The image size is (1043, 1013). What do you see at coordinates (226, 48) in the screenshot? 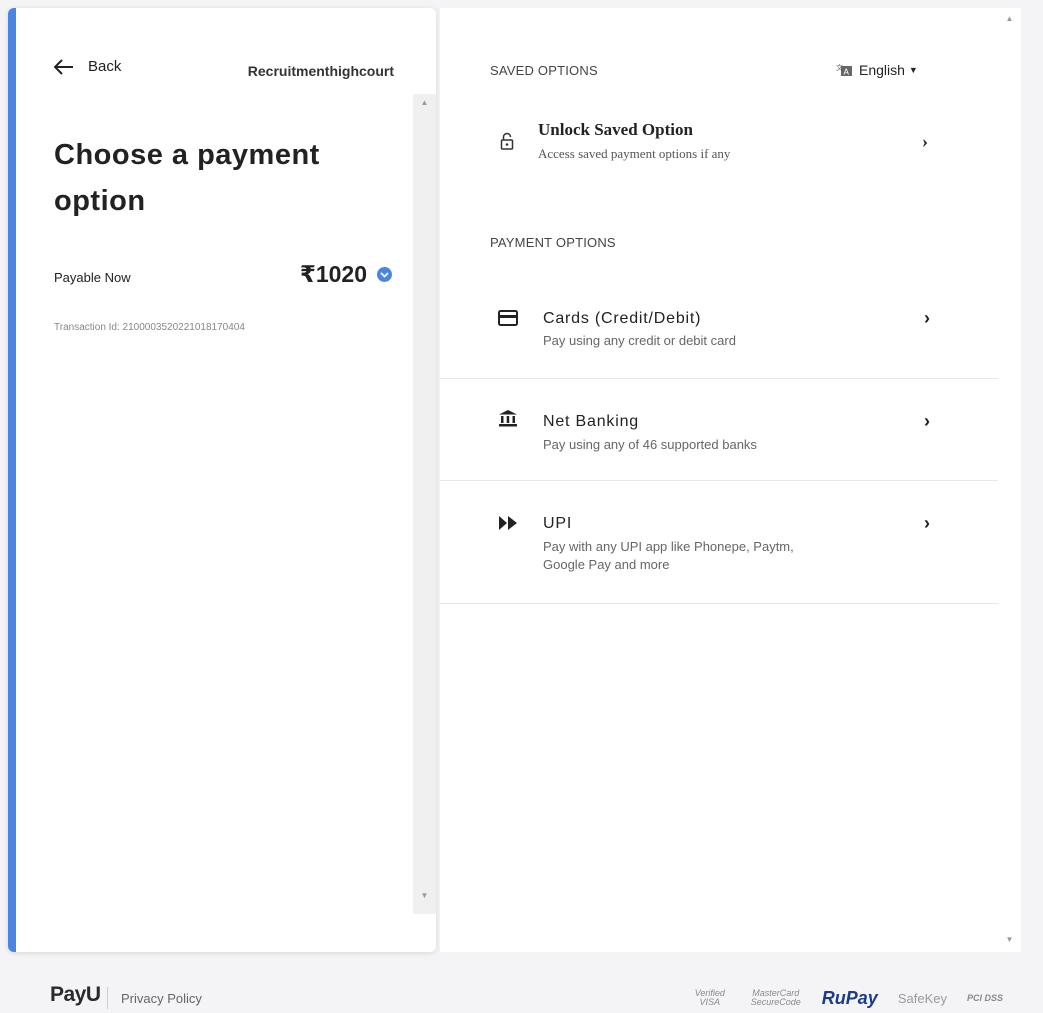
I see `summary-header: Back Recruitmenthighcourt` at bounding box center [226, 48].